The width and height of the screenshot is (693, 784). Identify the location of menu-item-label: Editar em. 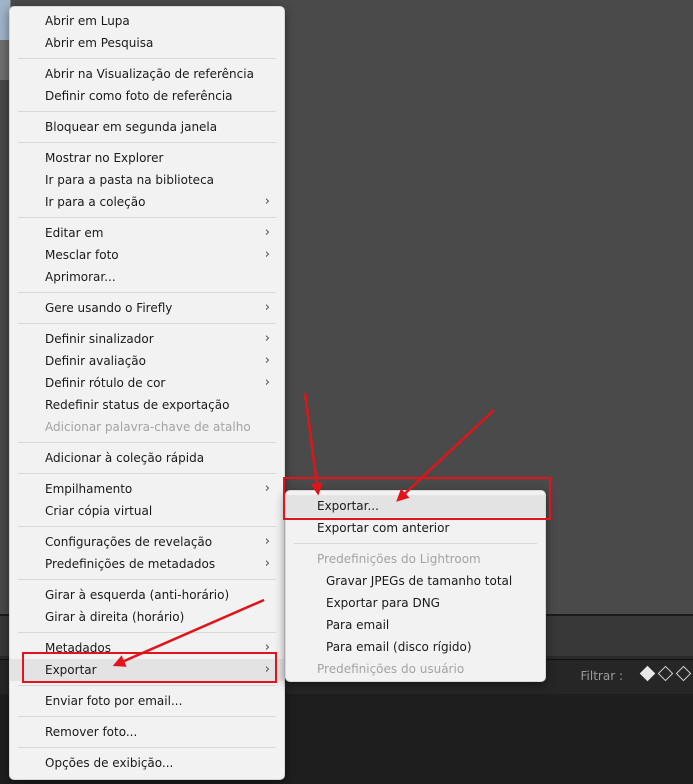
(74, 233).